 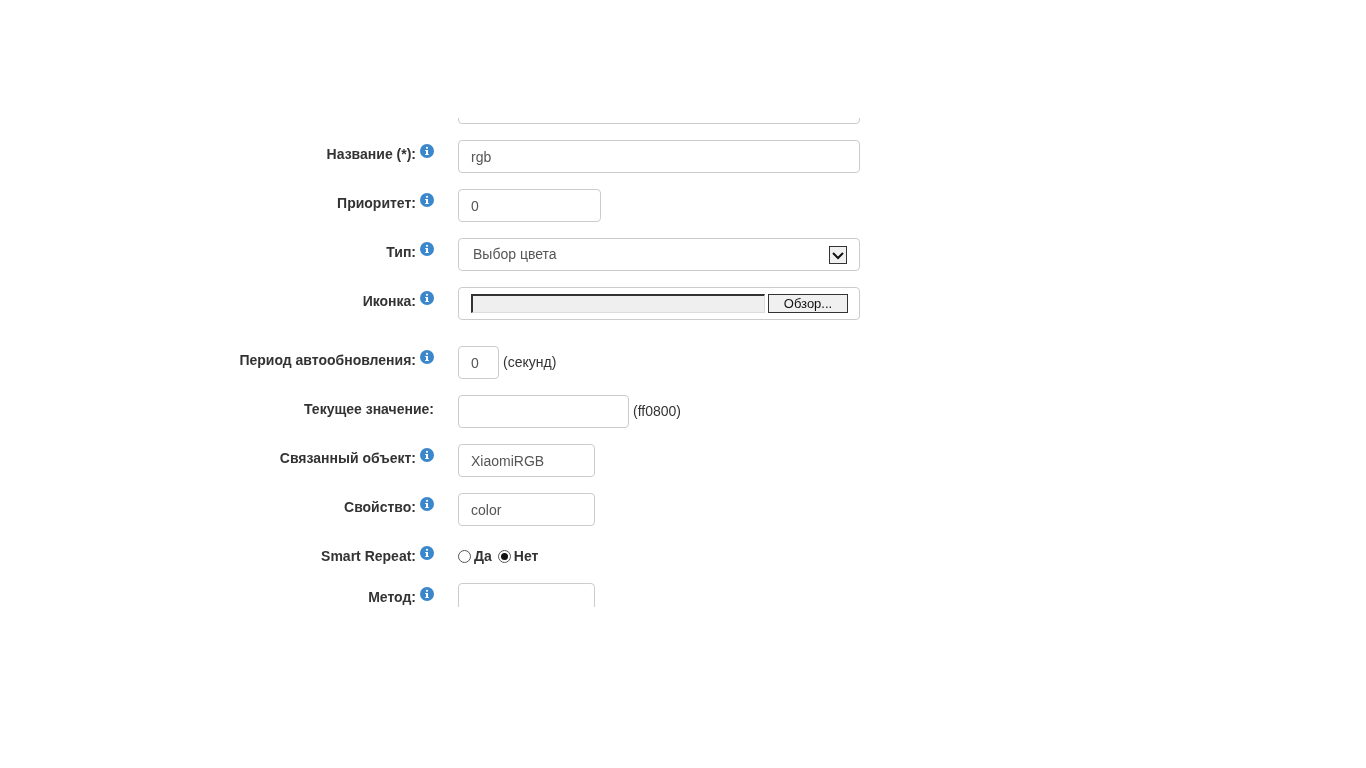 I want to click on option-label: Нет, so click(x=526, y=556).